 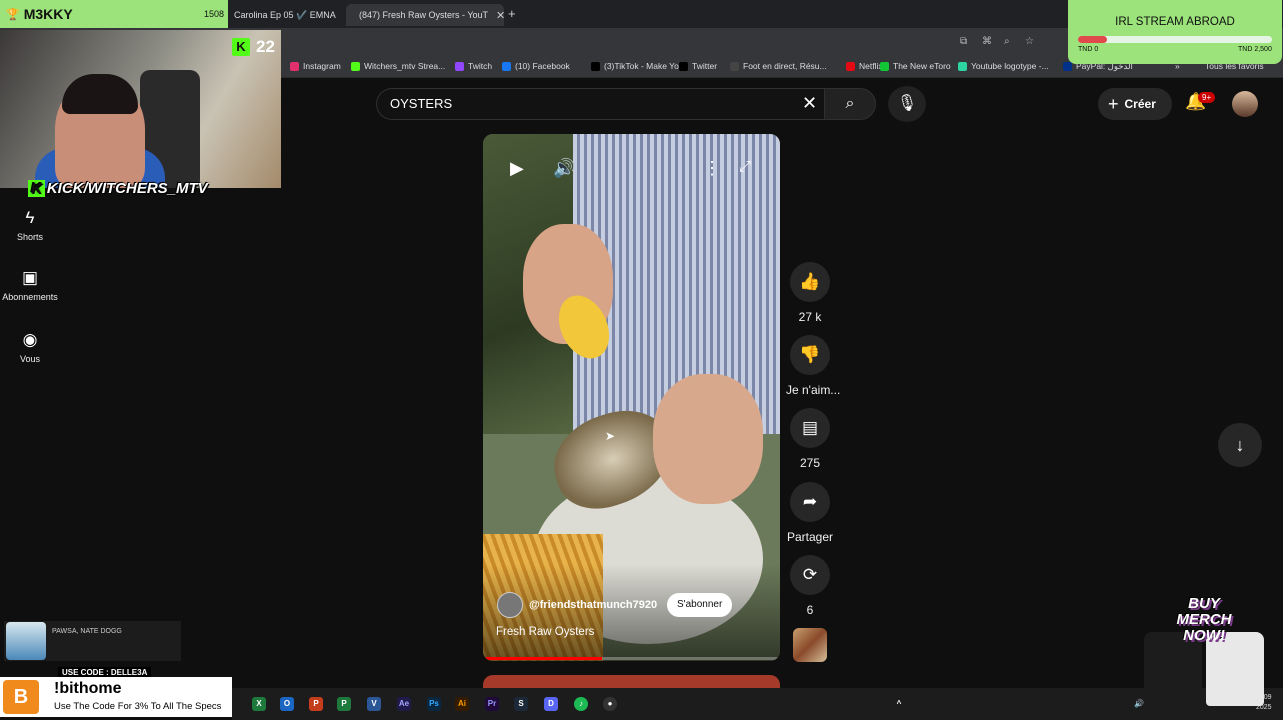 What do you see at coordinates (30, 285) in the screenshot?
I see `sidebar-item-subscriptions: ▣ Abonnements` at bounding box center [30, 285].